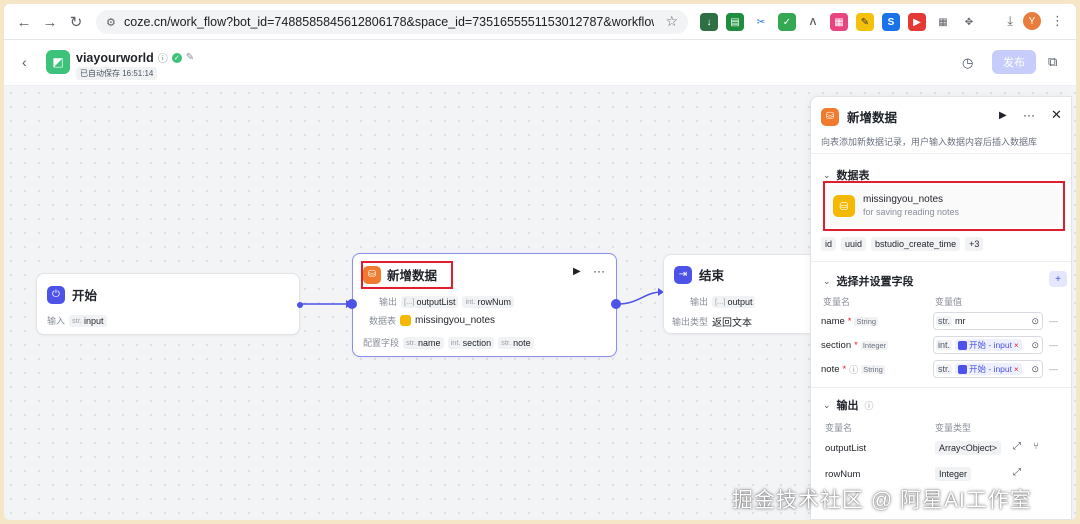 Image resolution: width=1080 pixels, height=524 pixels. I want to click on panel-run-icon: ▶, so click(1003, 115).